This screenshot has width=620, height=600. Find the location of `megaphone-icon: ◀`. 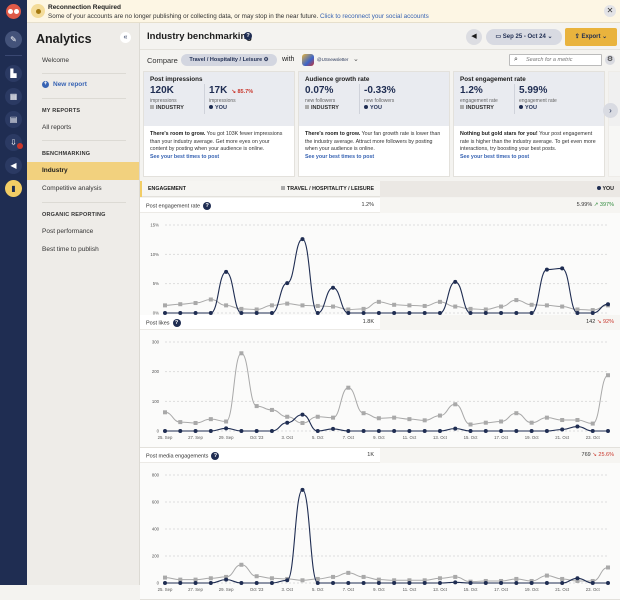

megaphone-icon: ◀ is located at coordinates (13, 165).